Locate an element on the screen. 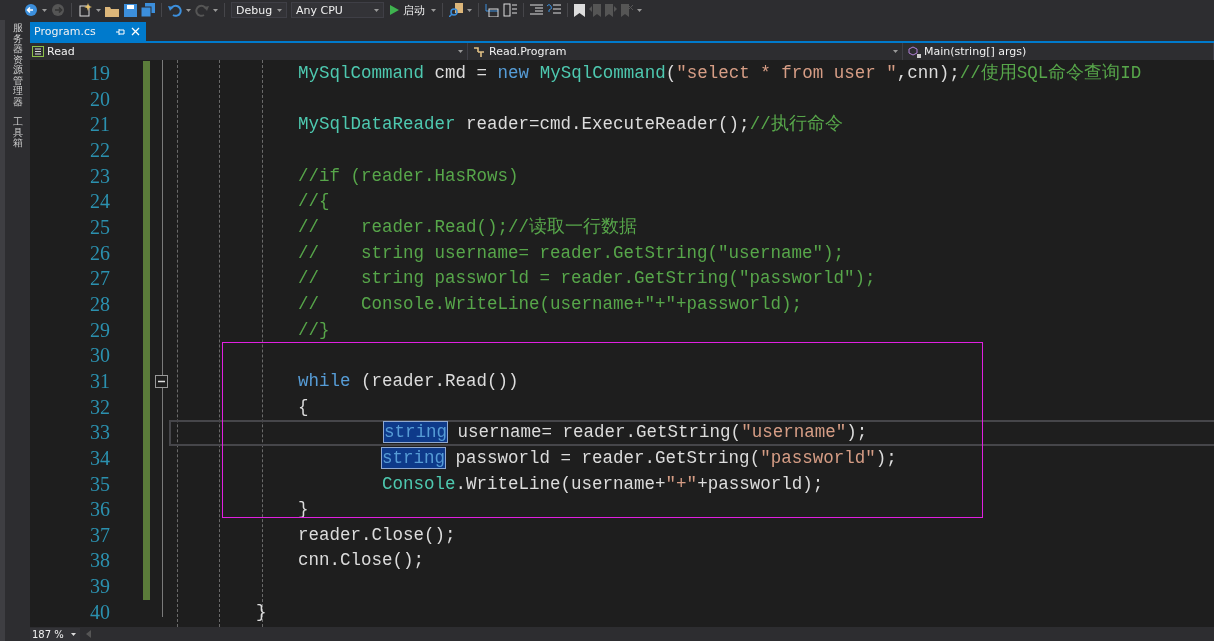 The image size is (1214, 641). line-number: 29 is located at coordinates (100, 330).